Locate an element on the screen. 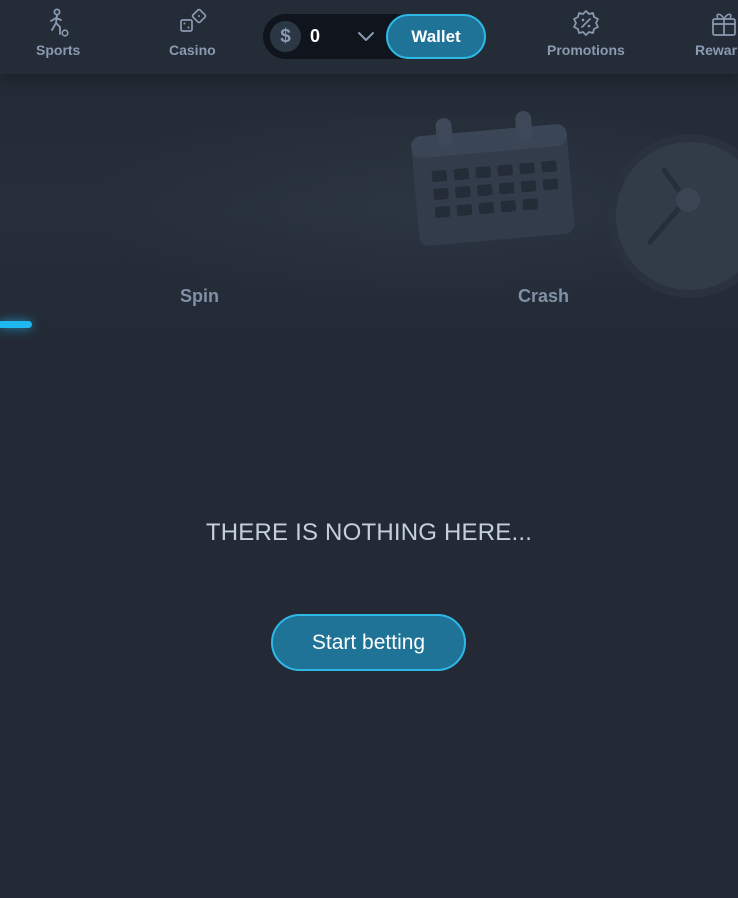 The width and height of the screenshot is (738, 898). nav-casino: Casino is located at coordinates (192, 38).